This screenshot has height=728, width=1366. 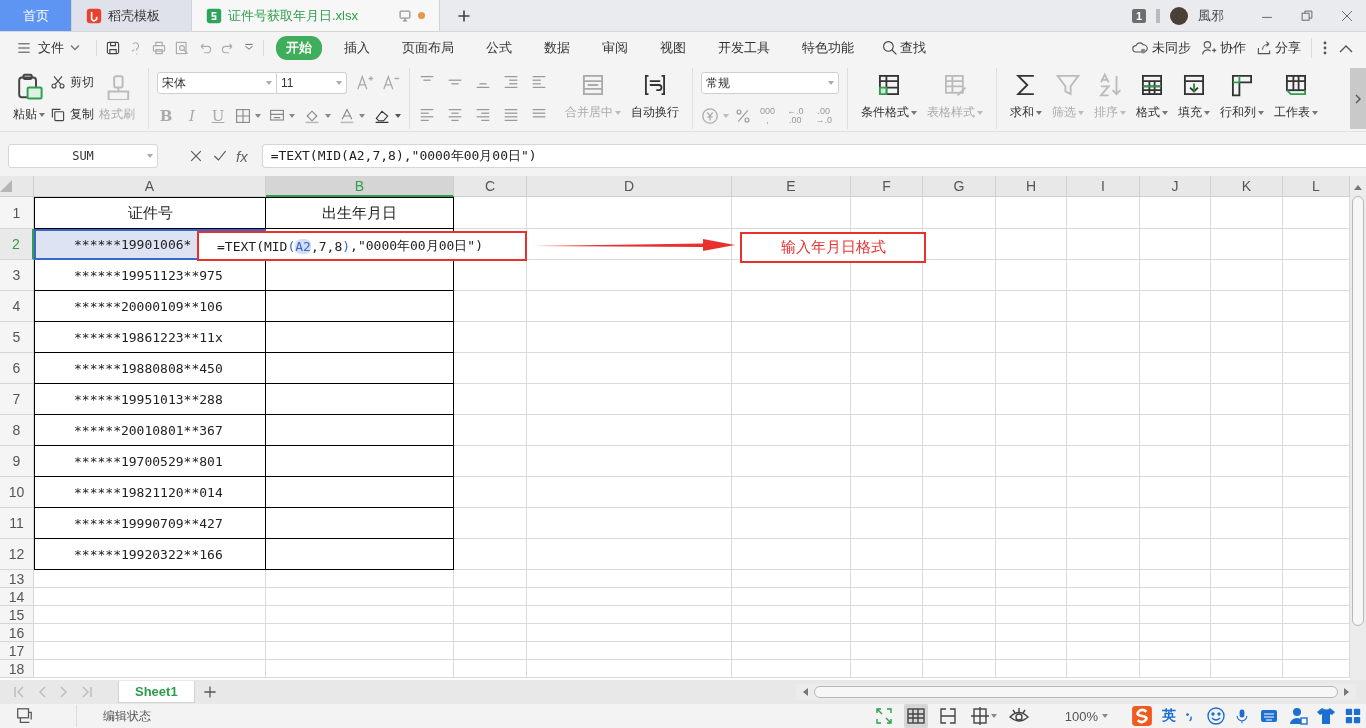 I want to click on zoom-dropdown: 100%, so click(x=1086, y=716).